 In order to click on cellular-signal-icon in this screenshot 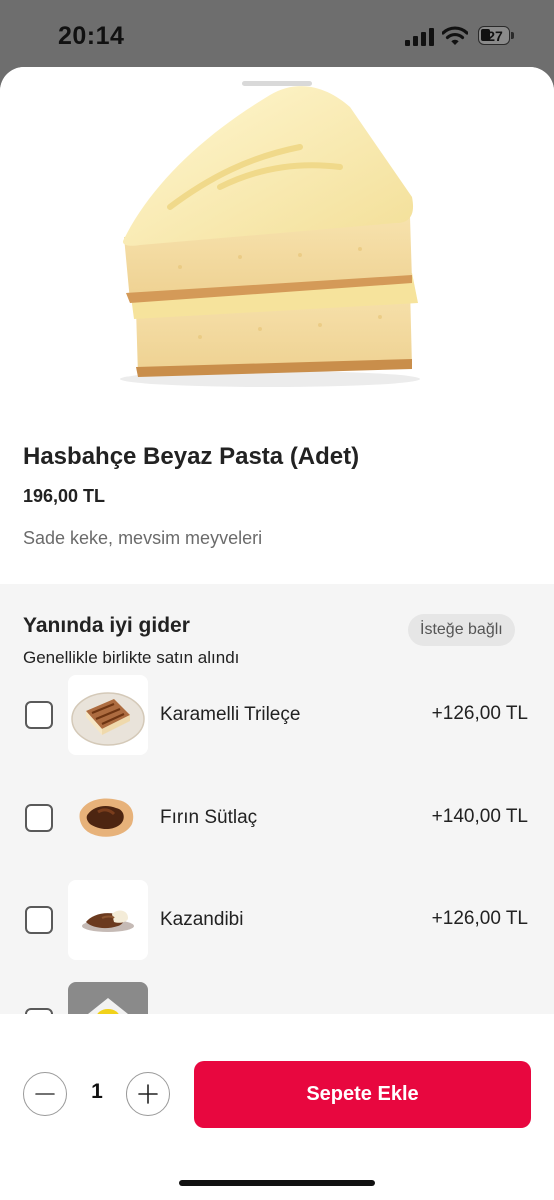, I will do `click(419, 37)`.